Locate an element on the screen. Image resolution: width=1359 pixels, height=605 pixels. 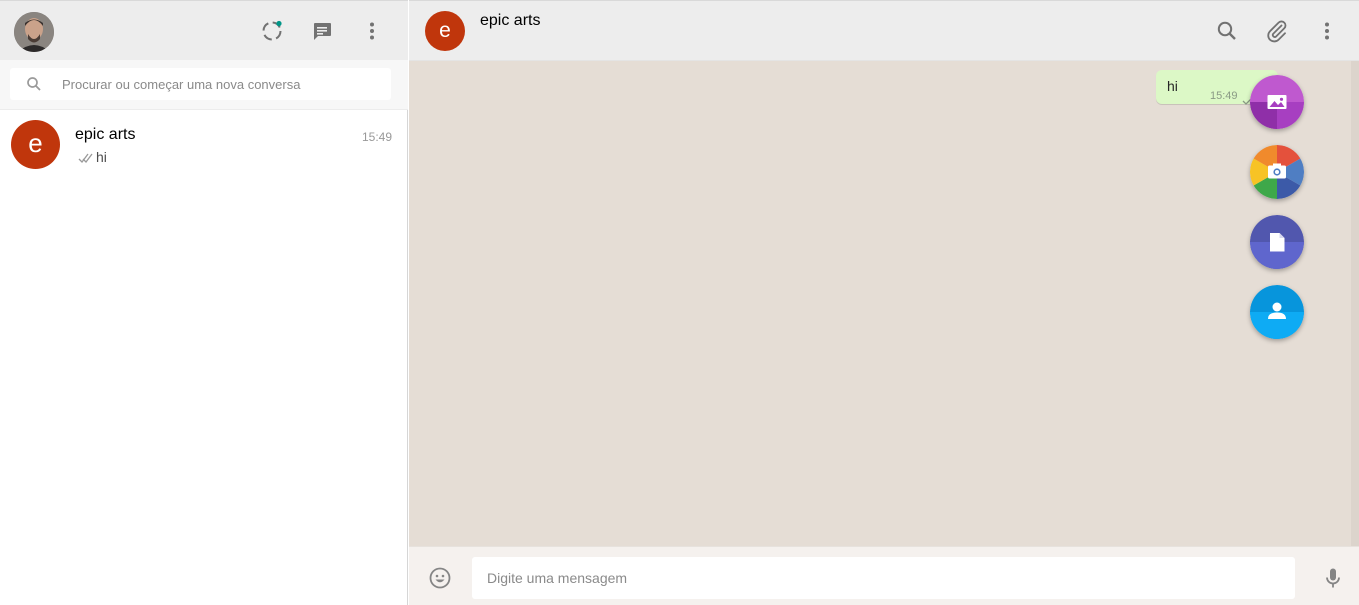
attach-photos-button is located at coordinates (1277, 102).